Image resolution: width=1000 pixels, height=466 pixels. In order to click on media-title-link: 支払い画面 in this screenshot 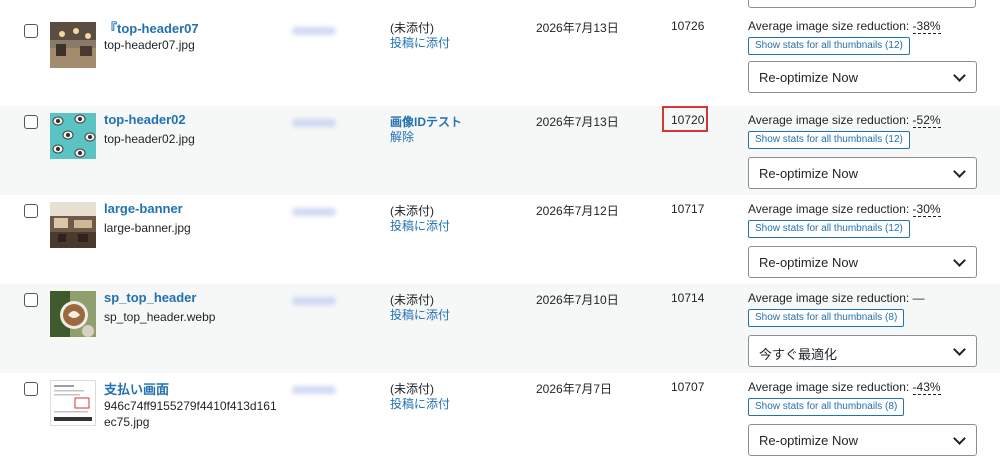, I will do `click(136, 388)`.